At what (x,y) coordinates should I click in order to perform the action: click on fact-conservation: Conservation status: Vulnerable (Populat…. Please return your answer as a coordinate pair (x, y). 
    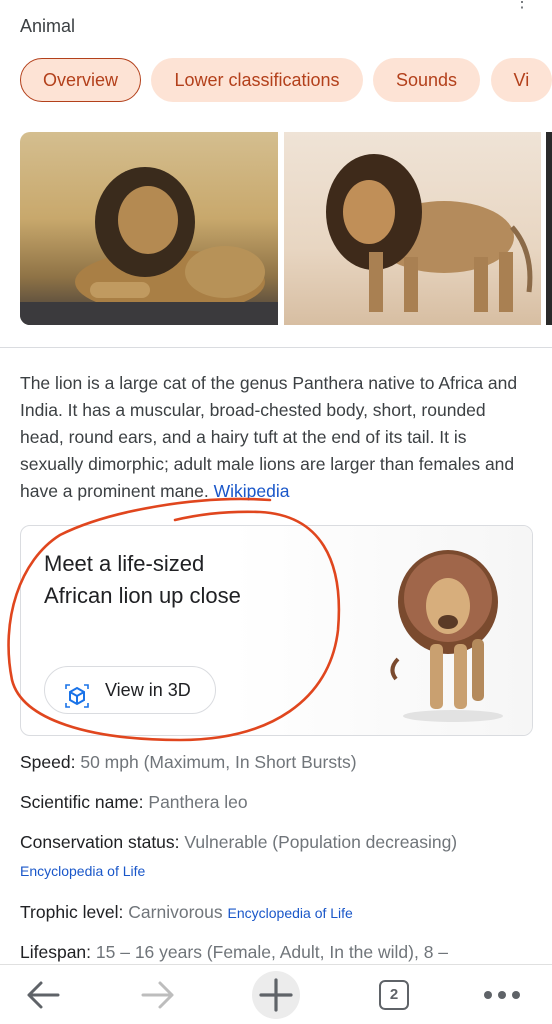
    Looking at the image, I should click on (238, 842).